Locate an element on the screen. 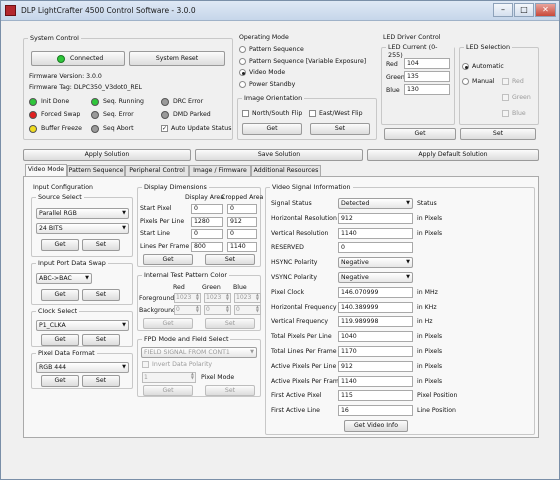  led-blue-current-input: 130 is located at coordinates (427, 89).